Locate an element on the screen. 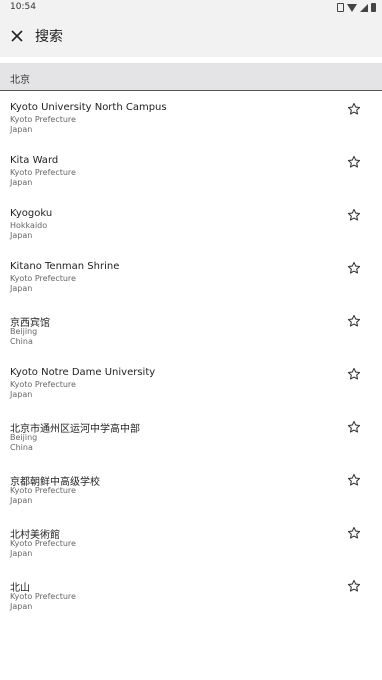 The image size is (382, 680). place-name: Kyoto University North Campus is located at coordinates (88, 107).